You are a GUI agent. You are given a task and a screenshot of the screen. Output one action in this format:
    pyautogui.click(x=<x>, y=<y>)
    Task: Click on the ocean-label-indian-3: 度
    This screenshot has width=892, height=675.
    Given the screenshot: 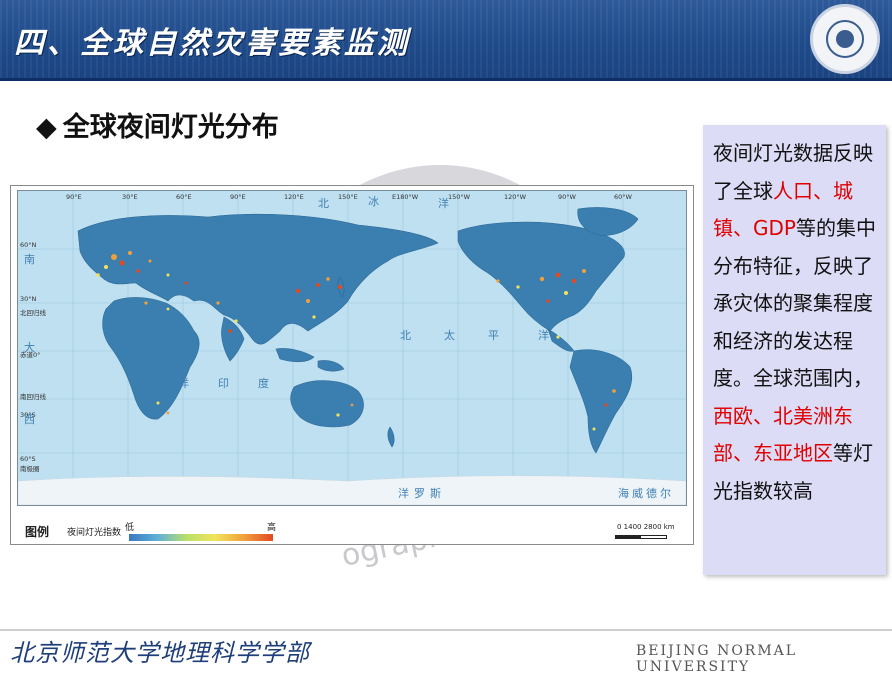 What is the action you would take?
    pyautogui.click(x=263, y=383)
    